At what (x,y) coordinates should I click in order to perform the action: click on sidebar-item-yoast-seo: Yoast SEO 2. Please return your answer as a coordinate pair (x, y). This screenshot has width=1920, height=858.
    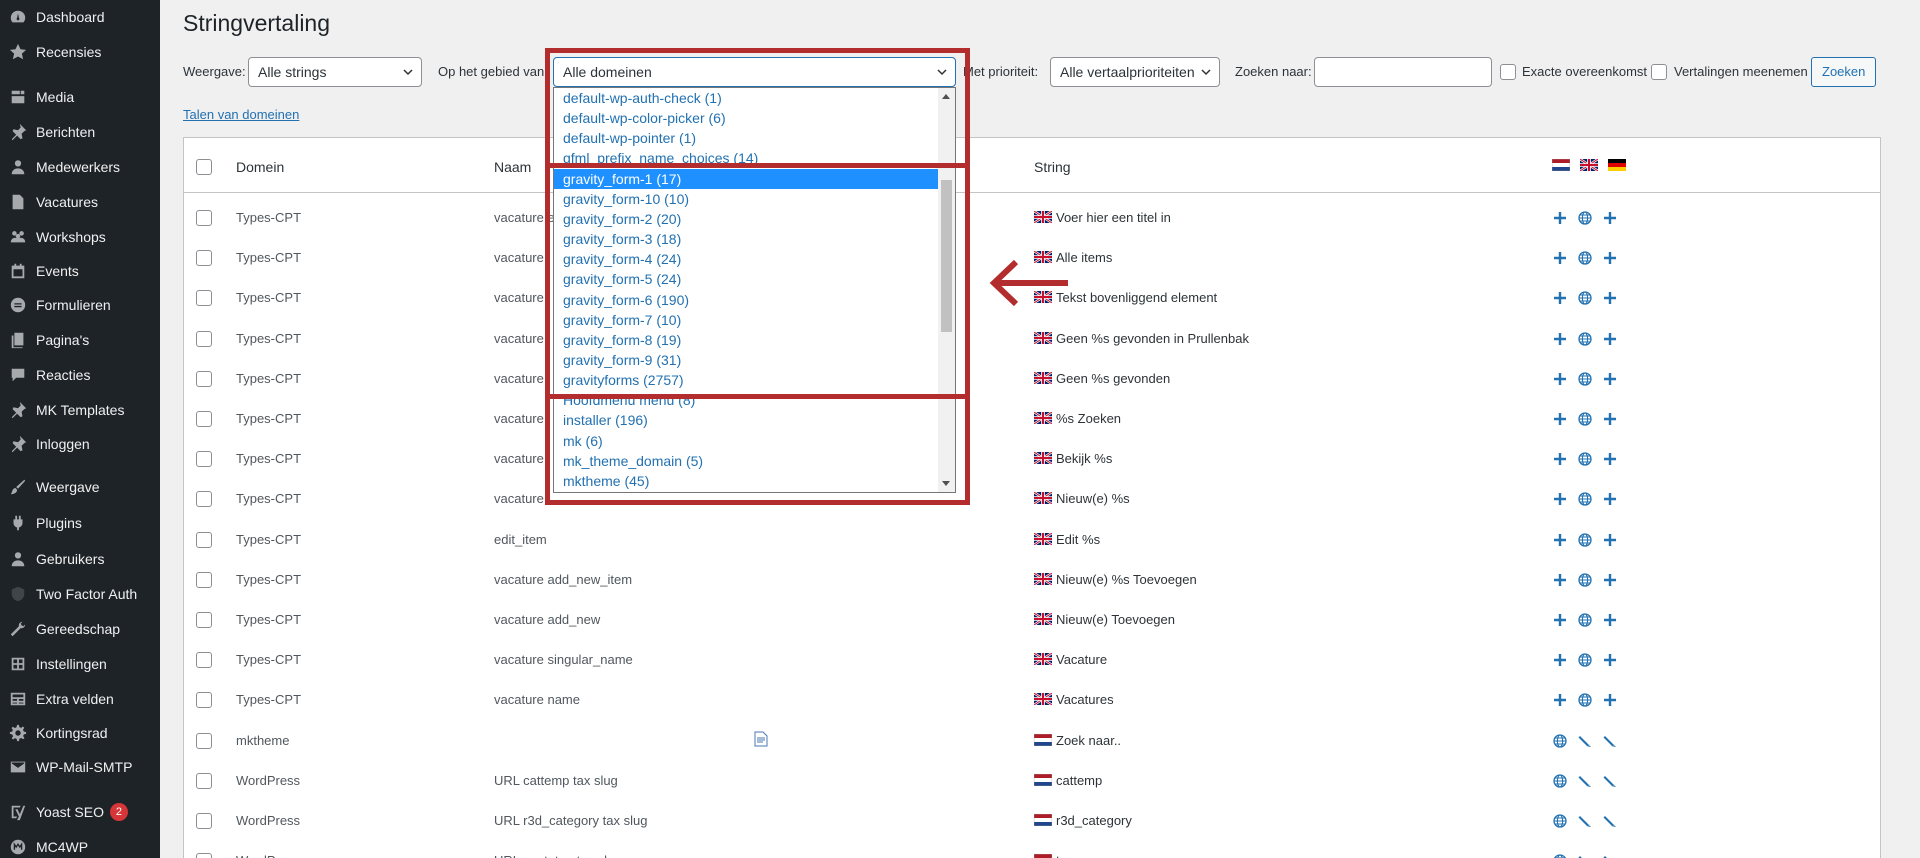
    Looking at the image, I should click on (80, 812).